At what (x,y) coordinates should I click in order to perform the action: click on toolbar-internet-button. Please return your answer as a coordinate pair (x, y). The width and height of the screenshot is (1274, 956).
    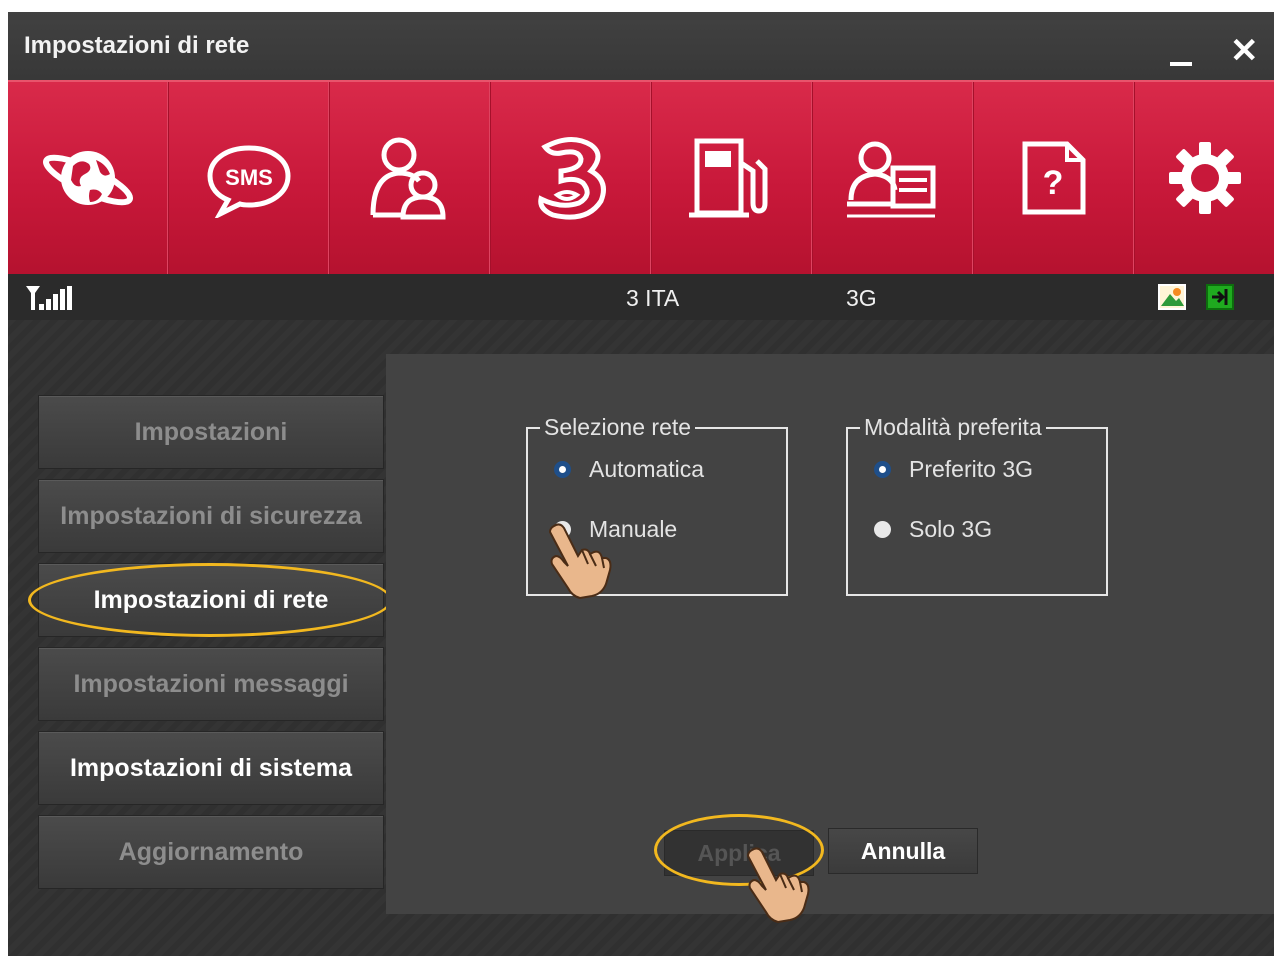
    Looking at the image, I should click on (88, 178).